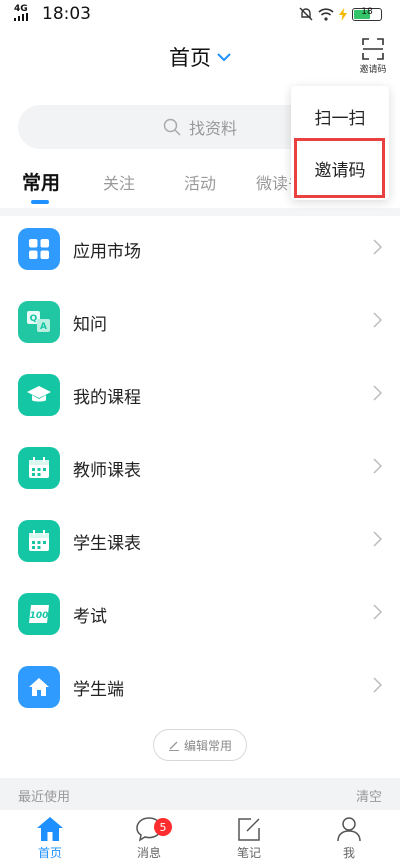 This screenshot has height=866, width=400. Describe the element at coordinates (339, 168) in the screenshot. I see `highlight-box` at that location.